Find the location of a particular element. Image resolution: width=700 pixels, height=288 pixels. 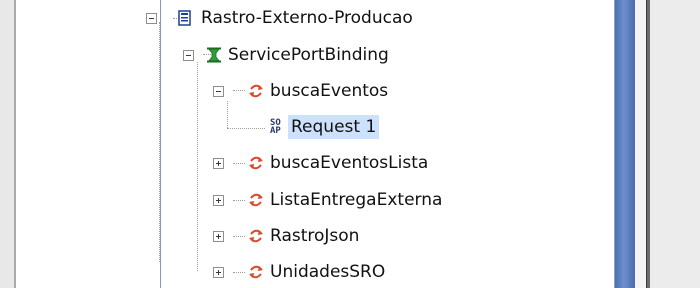

vertical-scrollbar is located at coordinates (624, 144).